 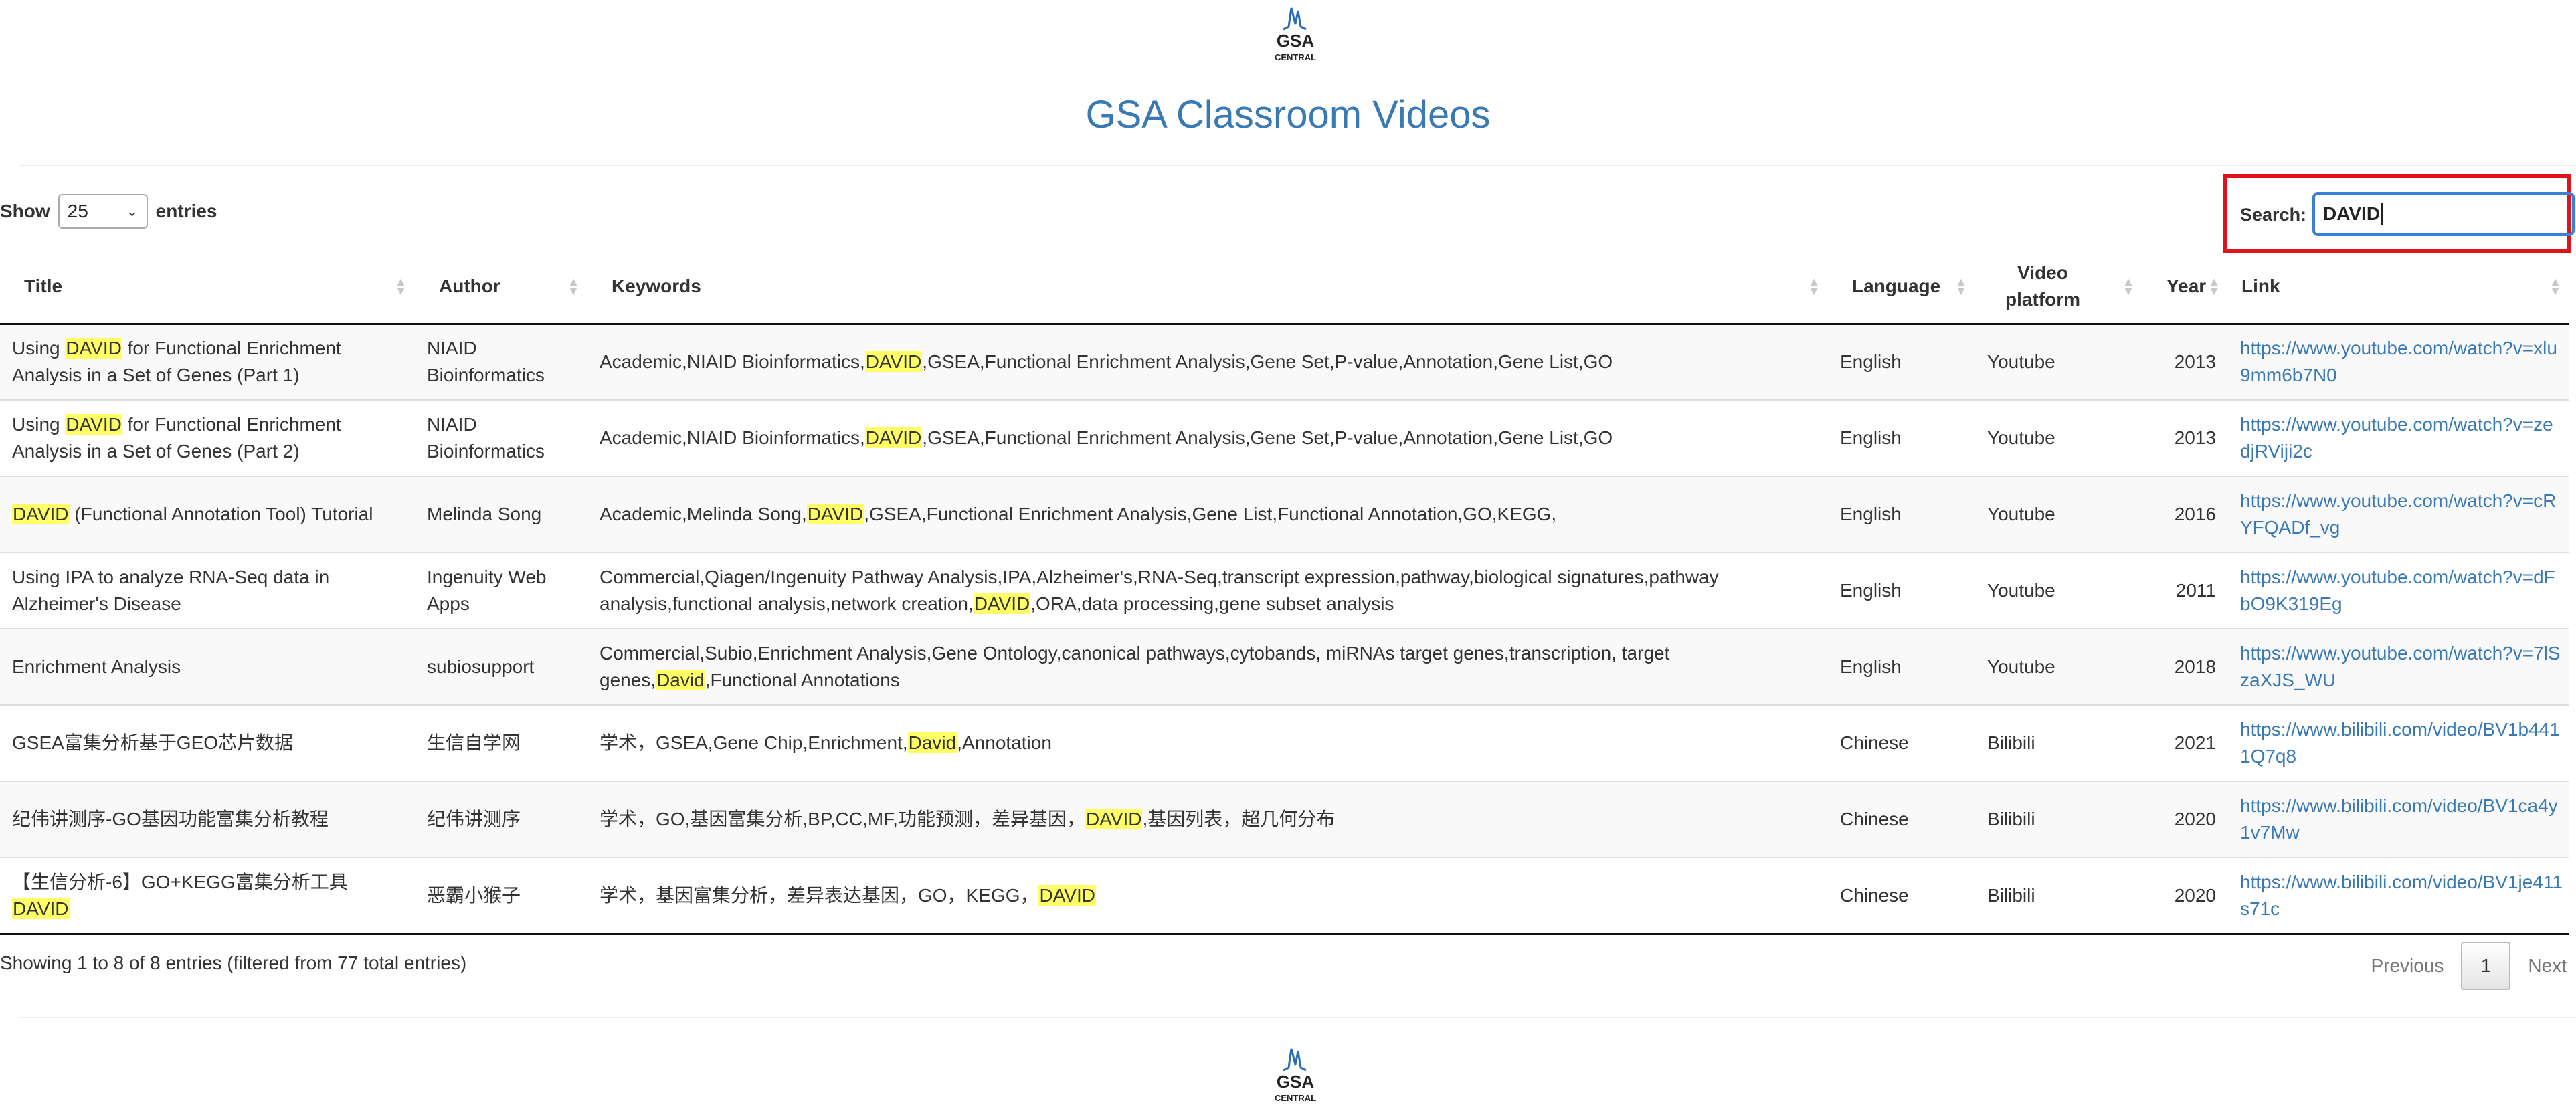 I want to click on cell-year: 2021, so click(x=2185, y=743).